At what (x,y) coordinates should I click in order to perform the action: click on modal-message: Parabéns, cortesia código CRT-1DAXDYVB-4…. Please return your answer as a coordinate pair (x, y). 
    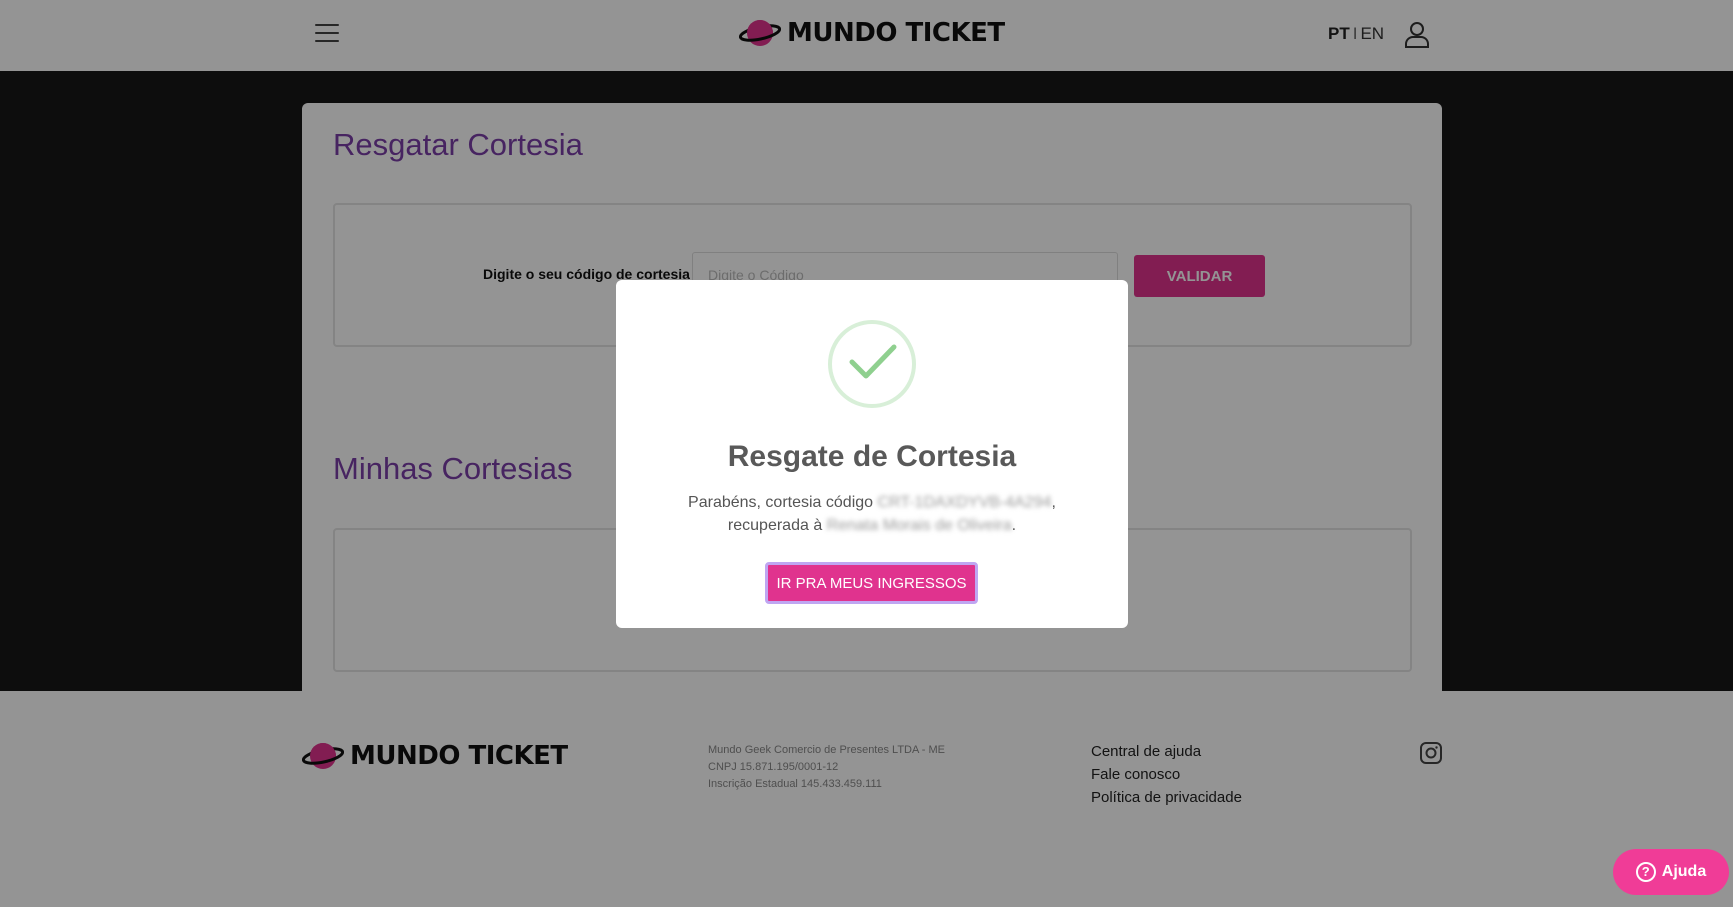
    Looking at the image, I should click on (872, 514).